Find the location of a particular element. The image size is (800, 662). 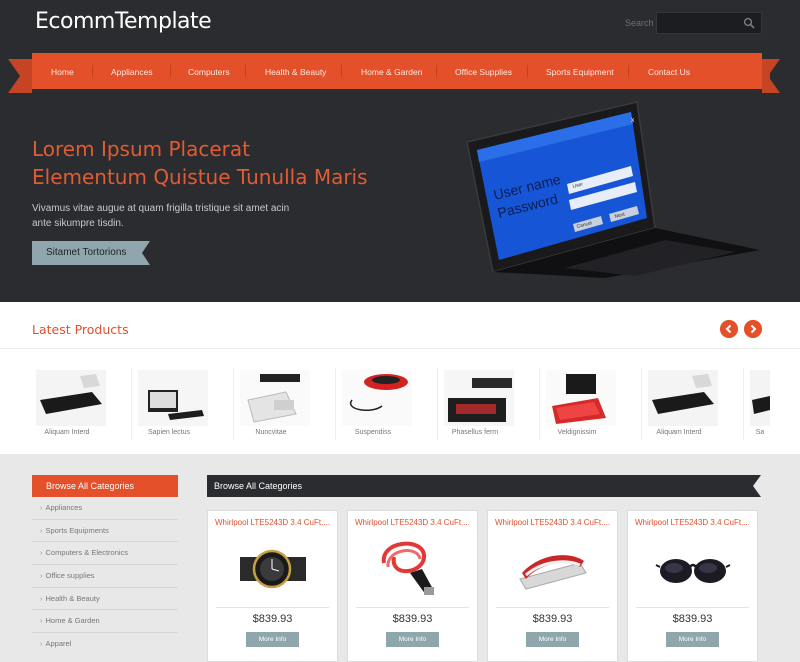

carousel-item: Phasellus ferm is located at coordinates (490, 404).